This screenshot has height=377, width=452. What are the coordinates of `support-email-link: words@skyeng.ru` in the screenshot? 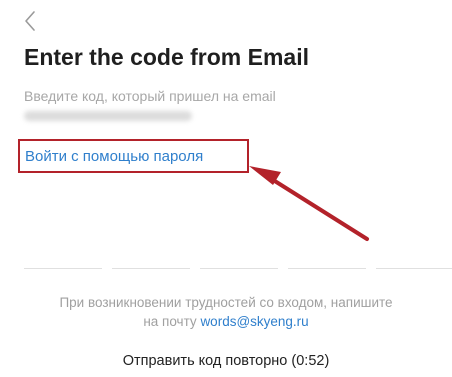 It's located at (254, 321).